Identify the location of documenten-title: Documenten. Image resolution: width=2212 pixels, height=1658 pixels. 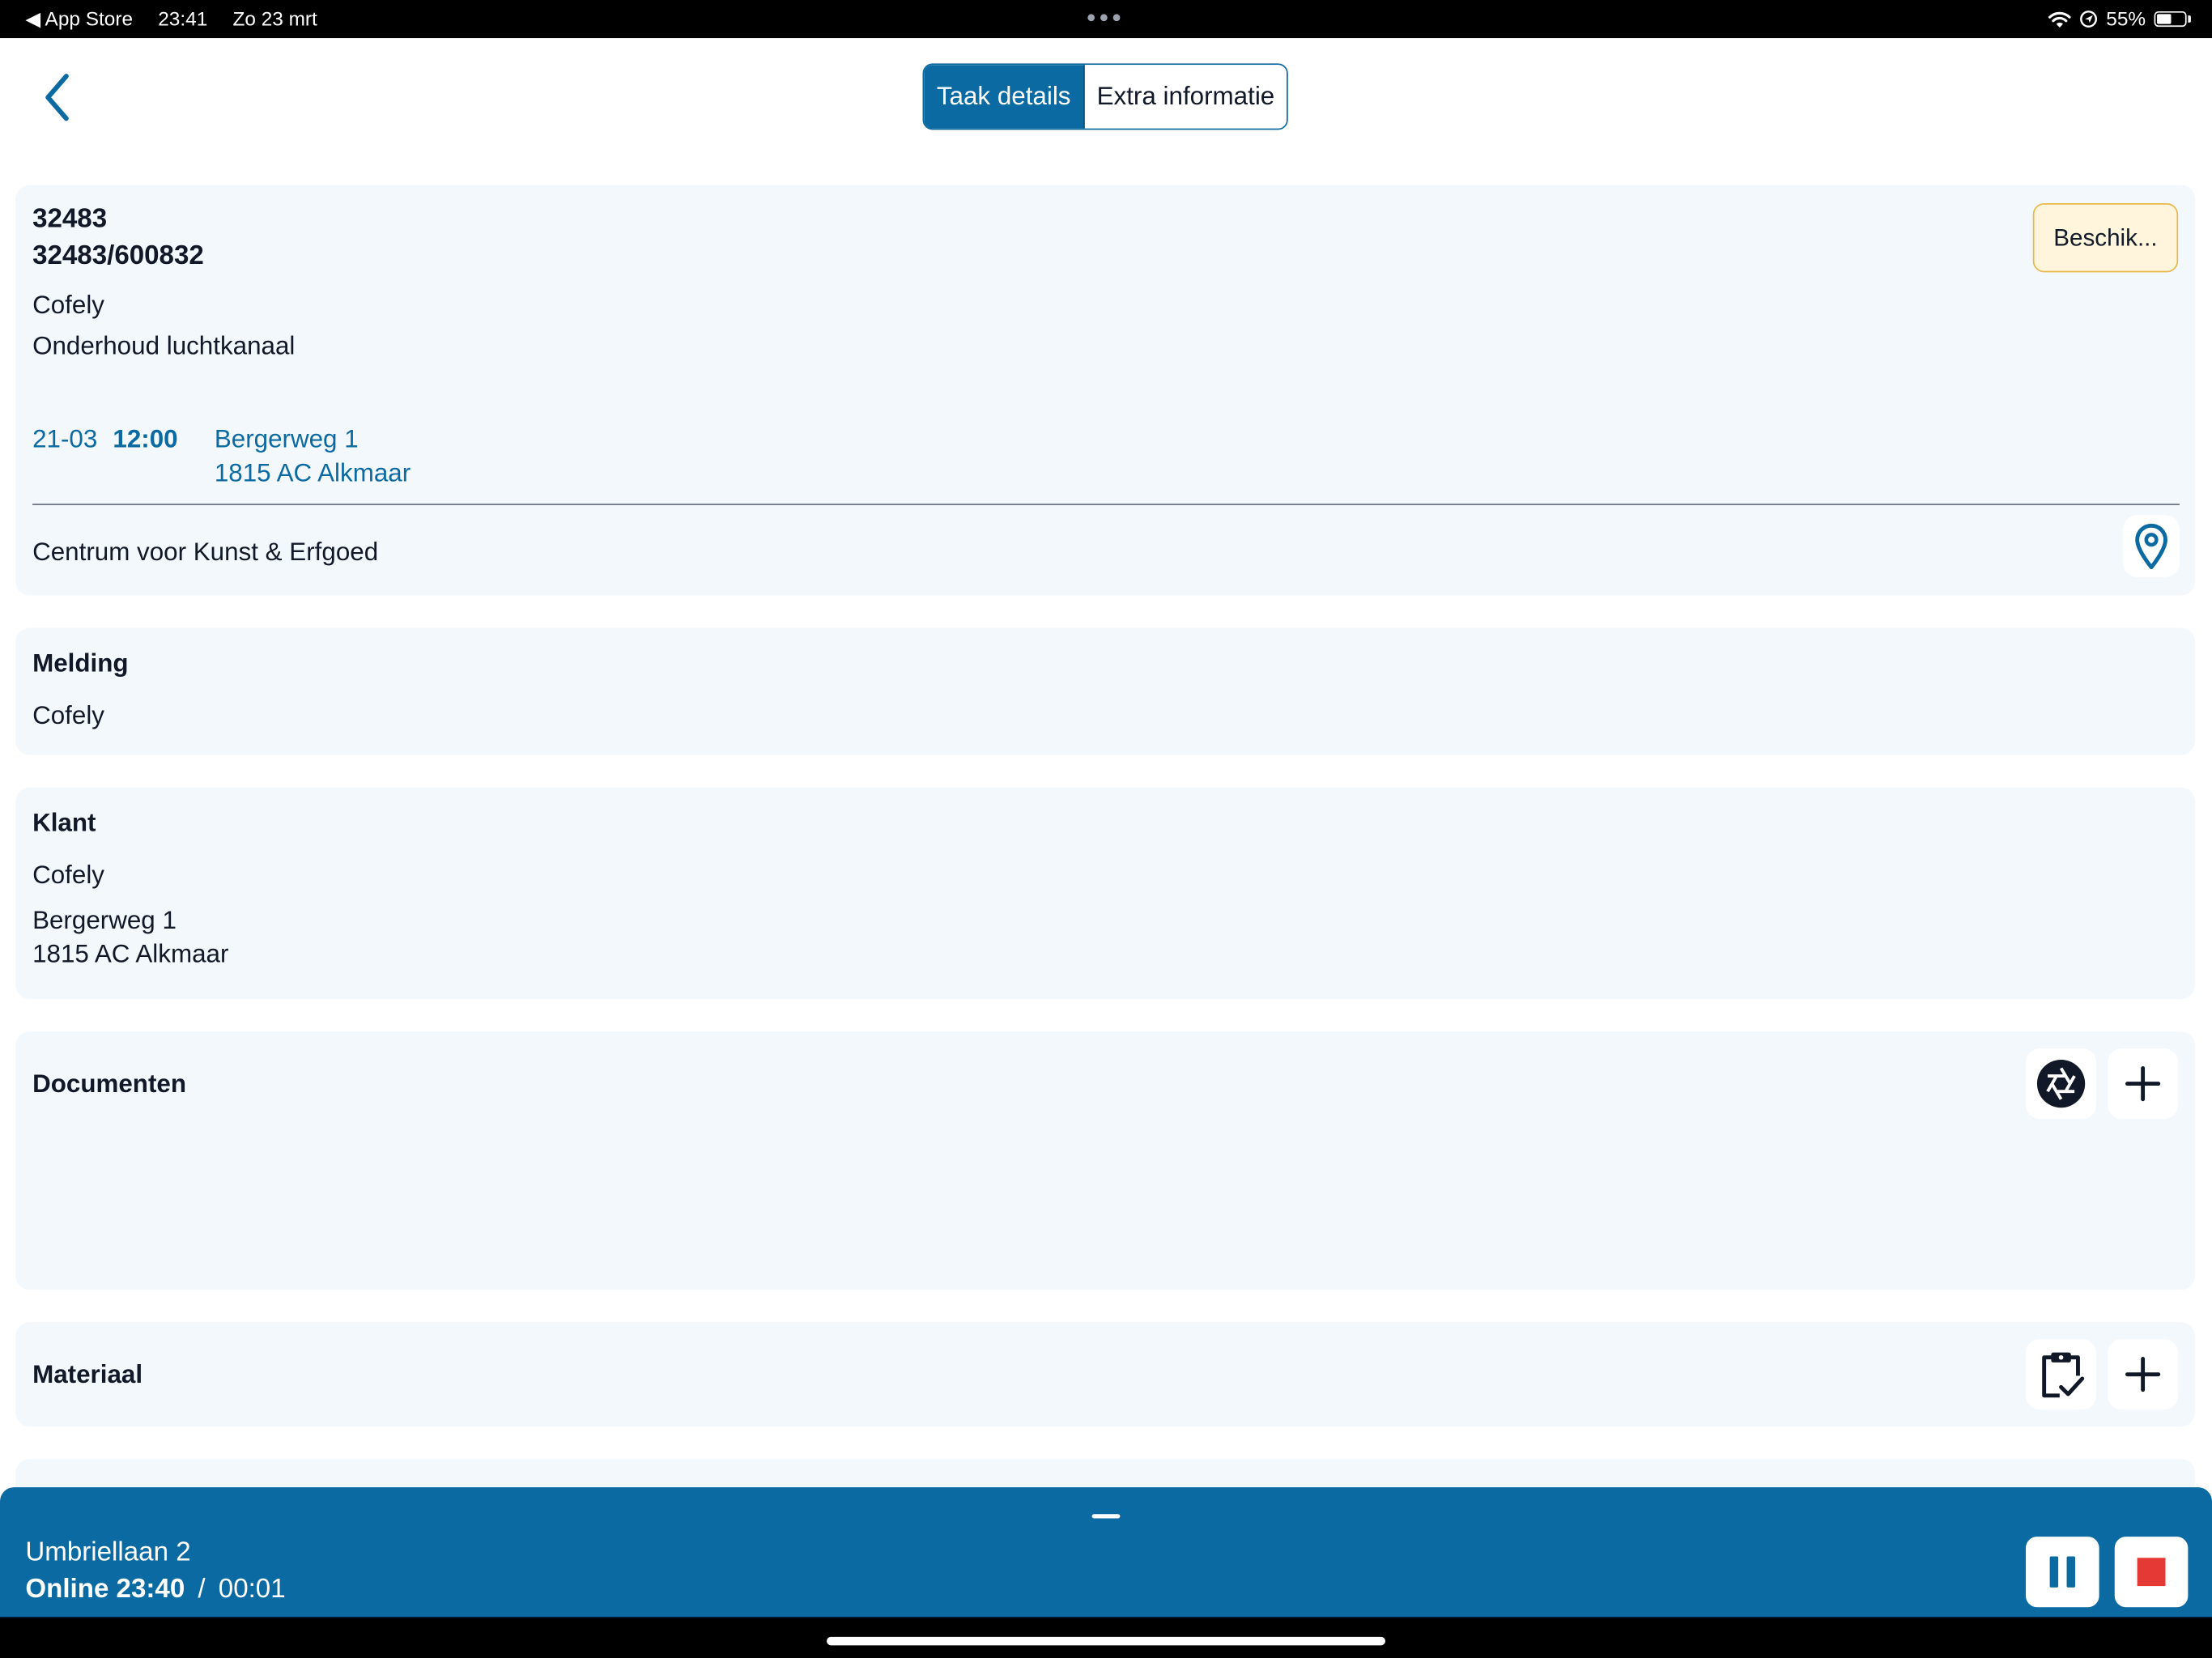
(110, 1084).